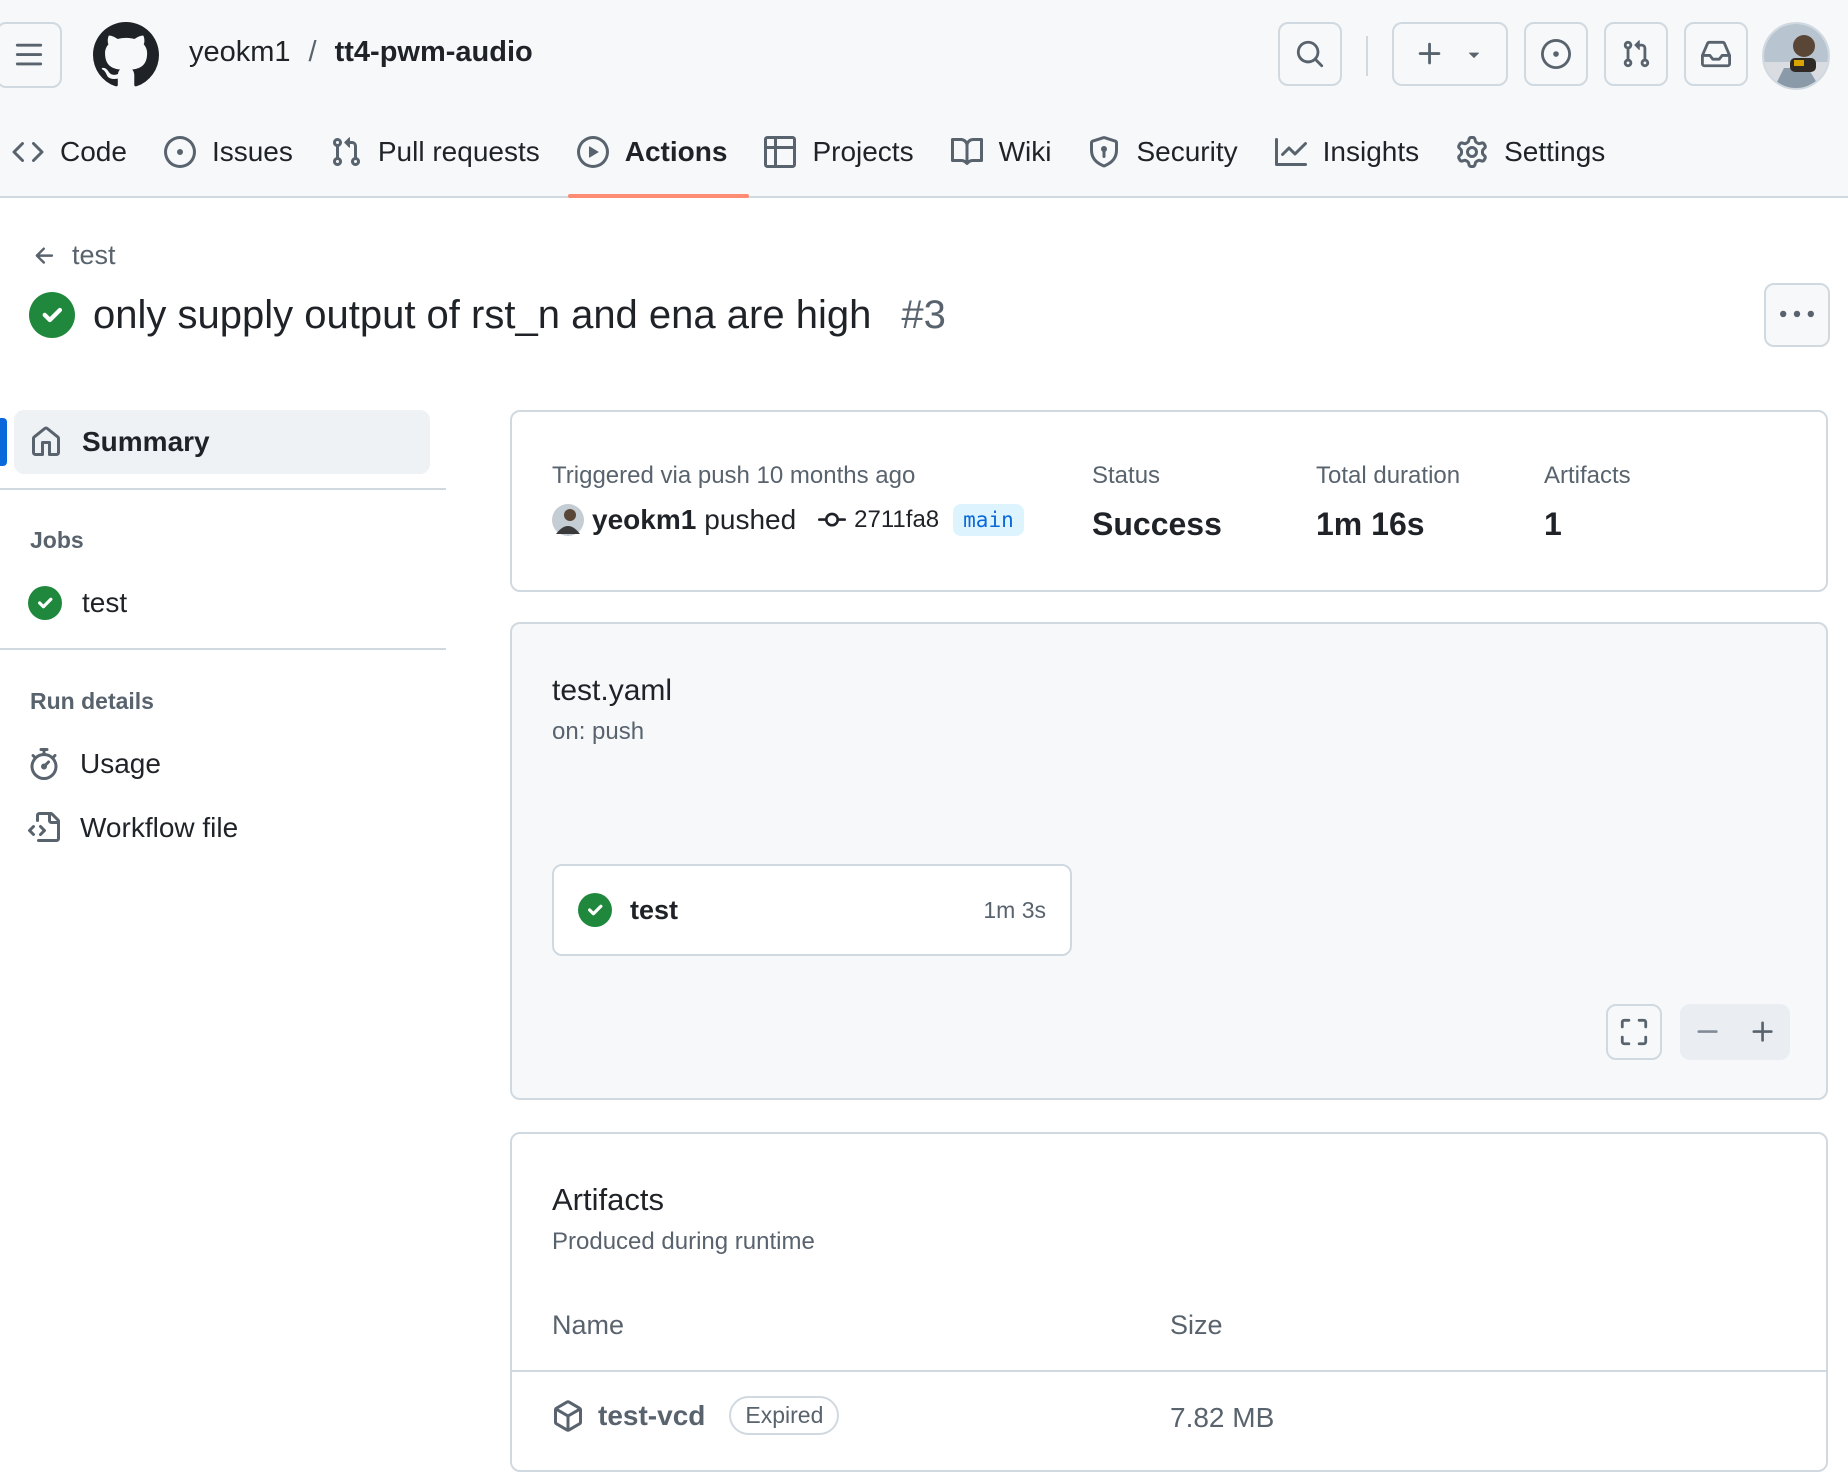 This screenshot has width=1848, height=1484. Describe the element at coordinates (77, 603) in the screenshot. I see `sidebar-item-job-test: test` at that location.